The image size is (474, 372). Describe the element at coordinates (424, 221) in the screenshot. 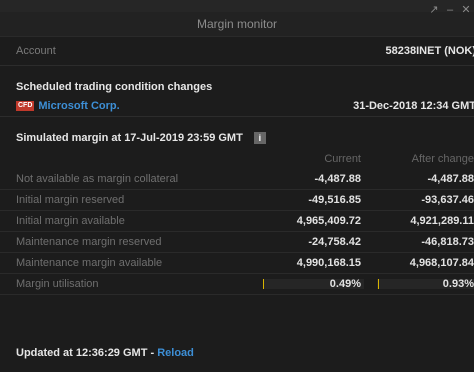

I see `after-value: 4,921,289.11` at that location.